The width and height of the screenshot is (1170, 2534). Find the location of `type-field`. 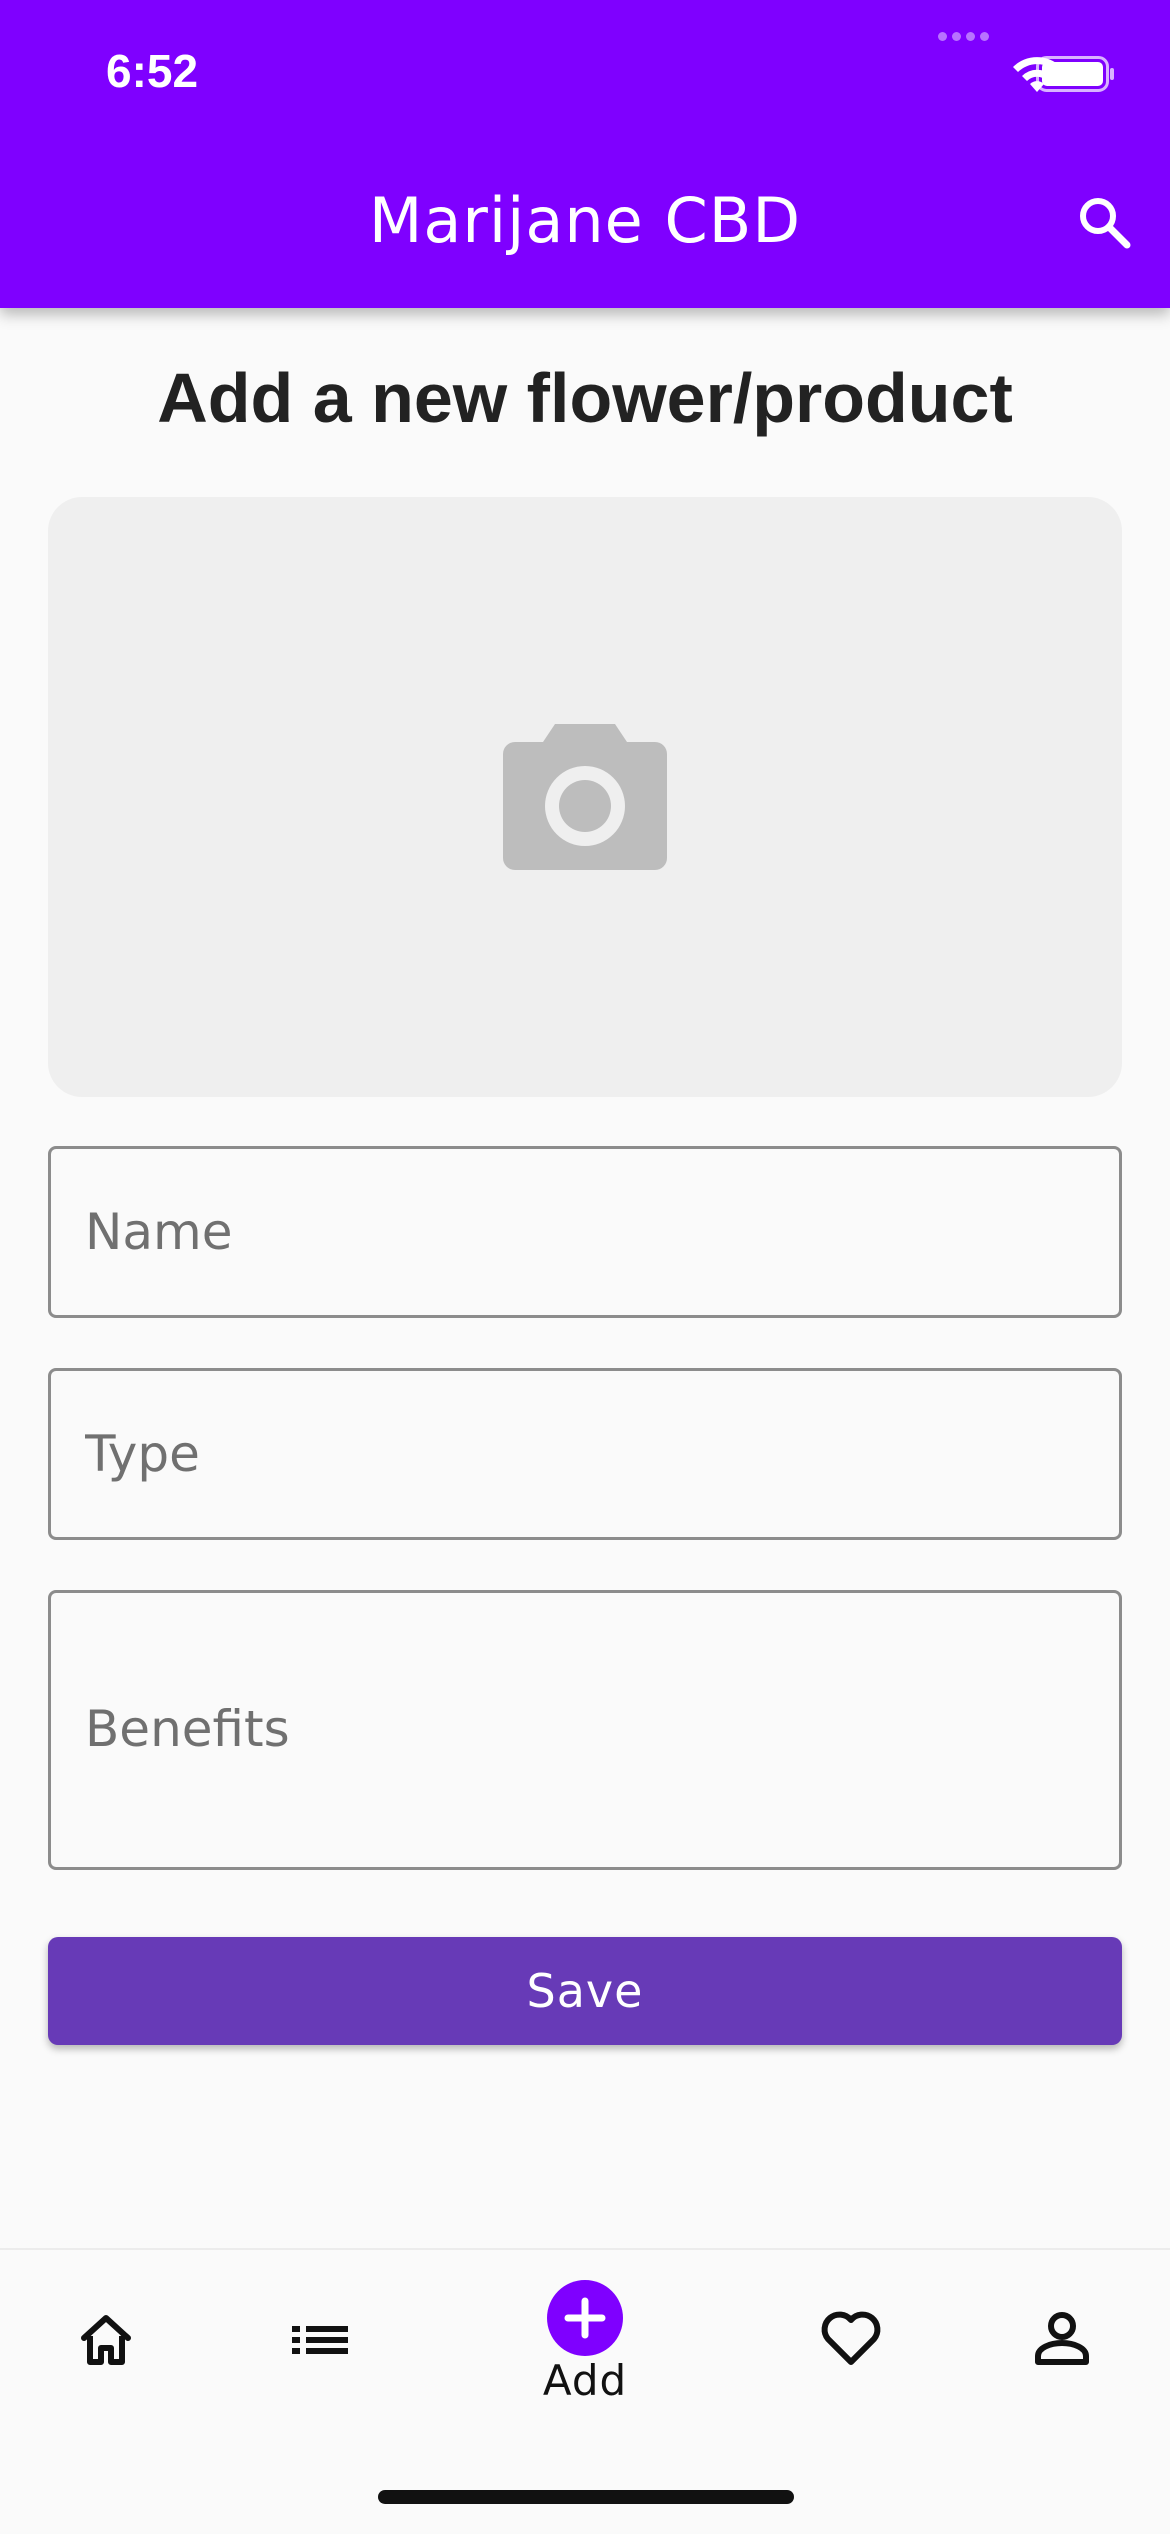

type-field is located at coordinates (585, 1454).